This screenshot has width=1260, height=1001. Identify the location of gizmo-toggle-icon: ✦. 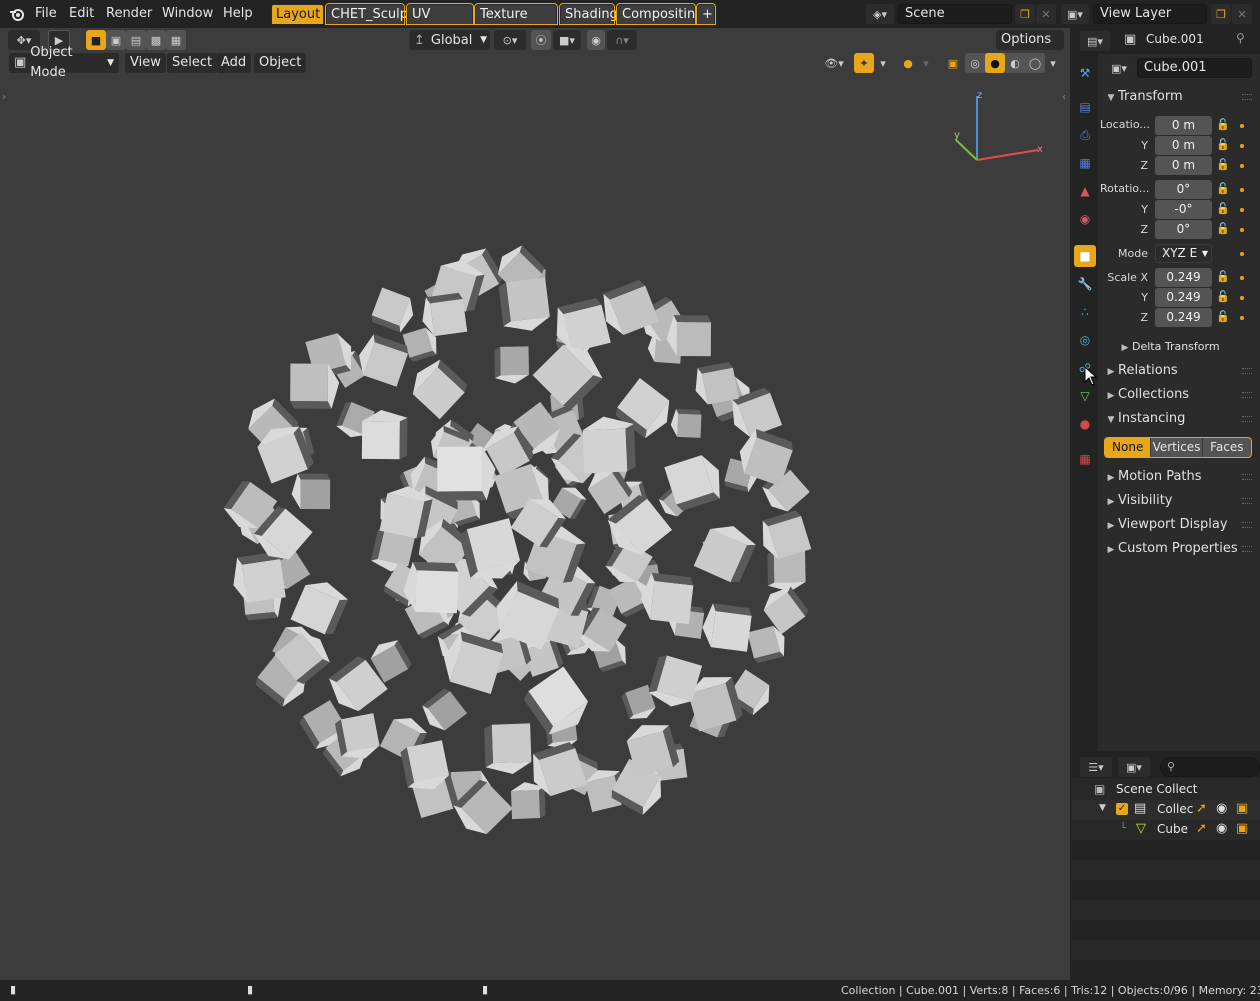
(864, 63).